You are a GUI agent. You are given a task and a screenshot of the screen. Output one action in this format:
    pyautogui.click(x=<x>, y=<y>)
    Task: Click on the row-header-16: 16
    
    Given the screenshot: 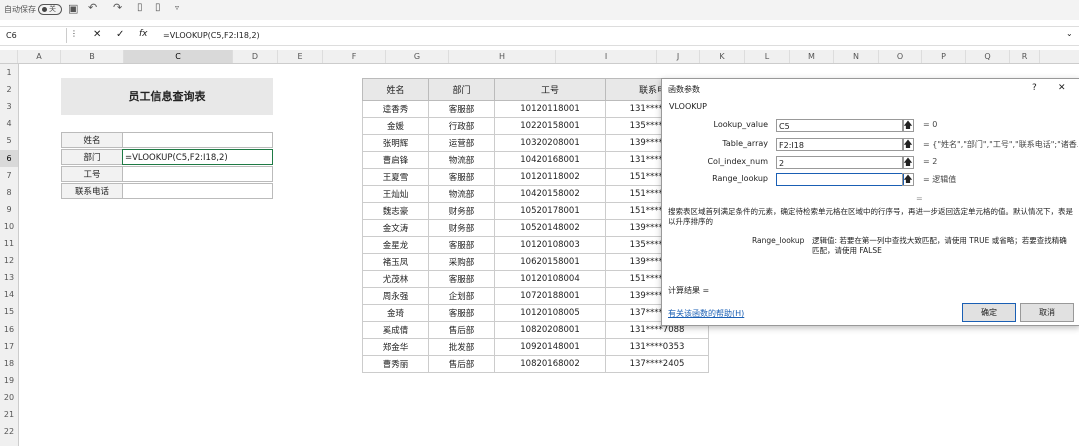 What is the action you would take?
    pyautogui.click(x=9, y=329)
    